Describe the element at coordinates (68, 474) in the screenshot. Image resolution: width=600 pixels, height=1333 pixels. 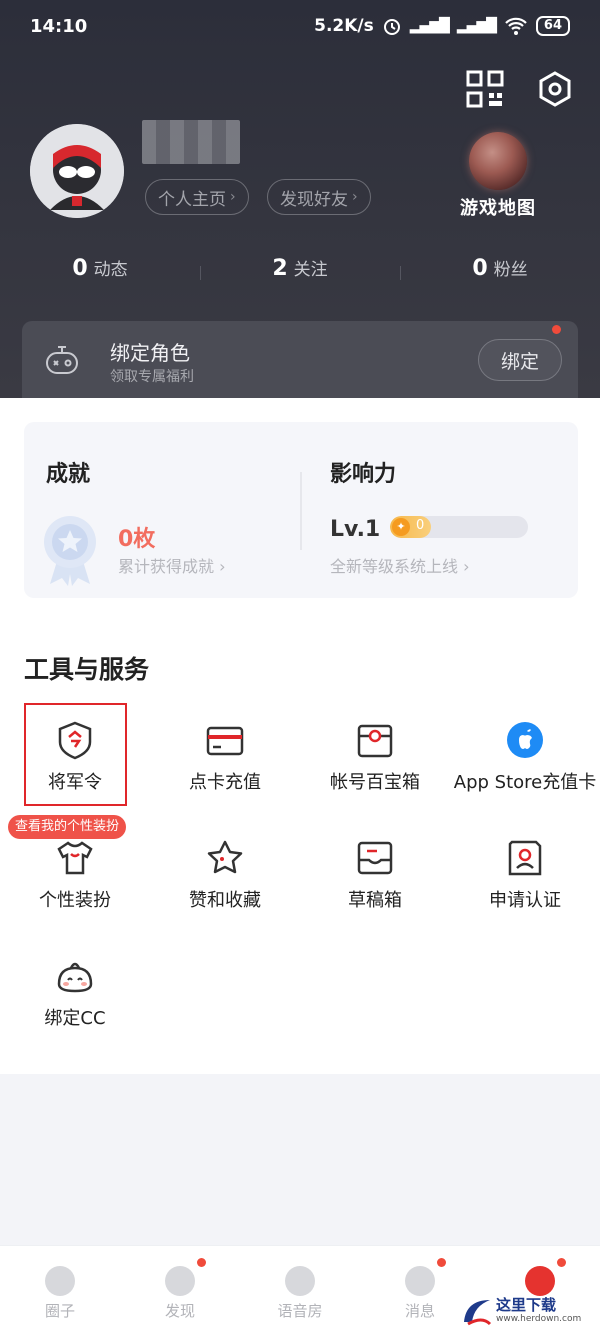
I see `achievement-title: 成就` at that location.